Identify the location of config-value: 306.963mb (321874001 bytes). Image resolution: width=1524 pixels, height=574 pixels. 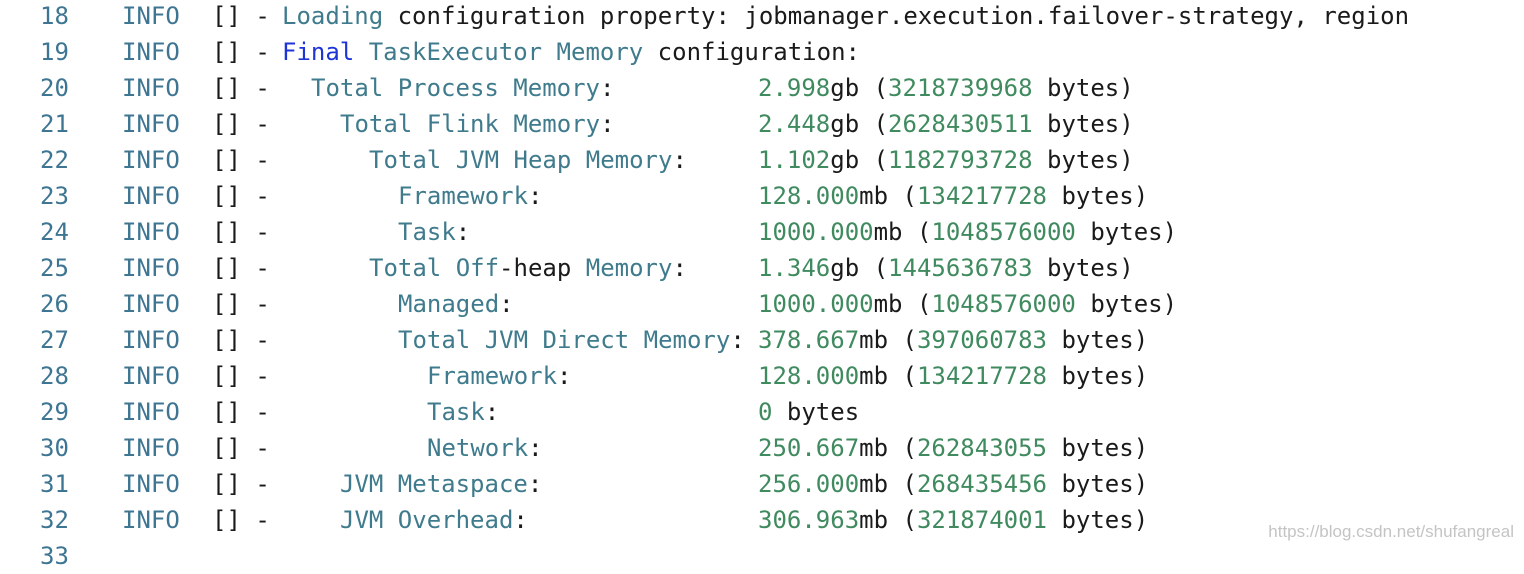
(953, 520).